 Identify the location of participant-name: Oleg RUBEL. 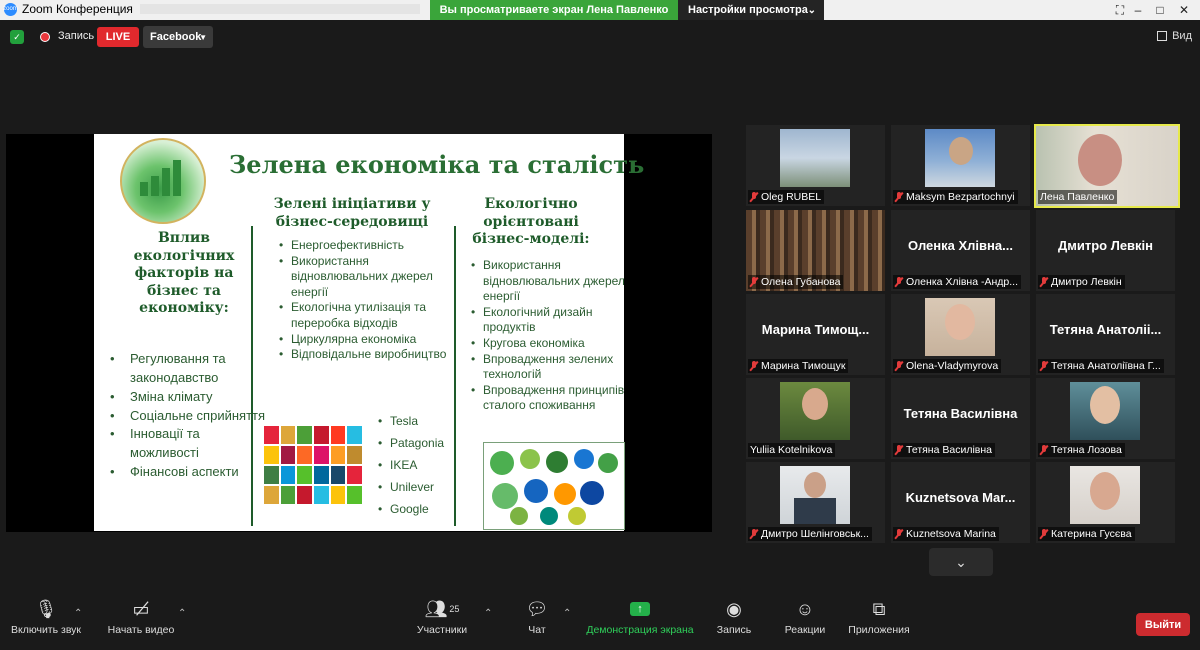
(791, 197).